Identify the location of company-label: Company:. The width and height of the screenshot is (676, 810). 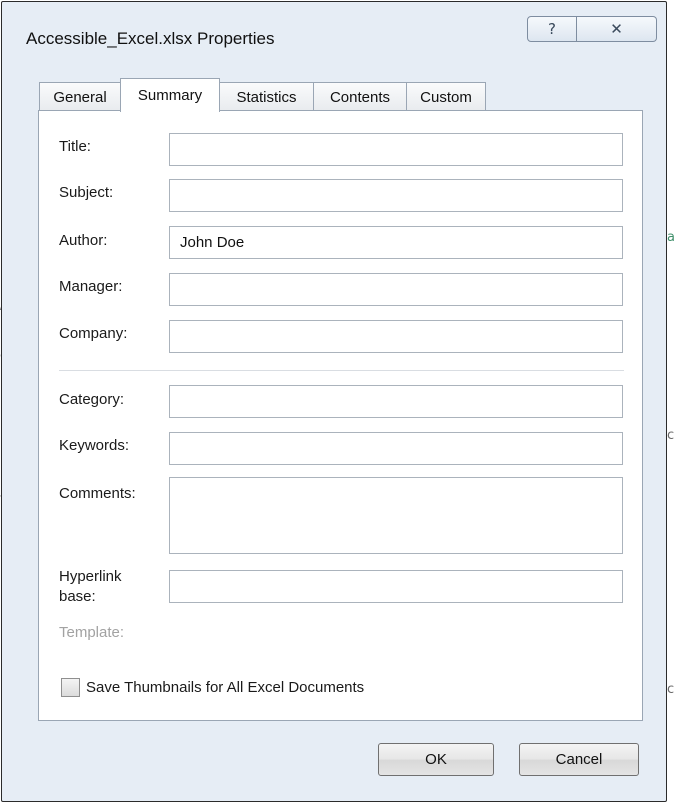
(93, 333).